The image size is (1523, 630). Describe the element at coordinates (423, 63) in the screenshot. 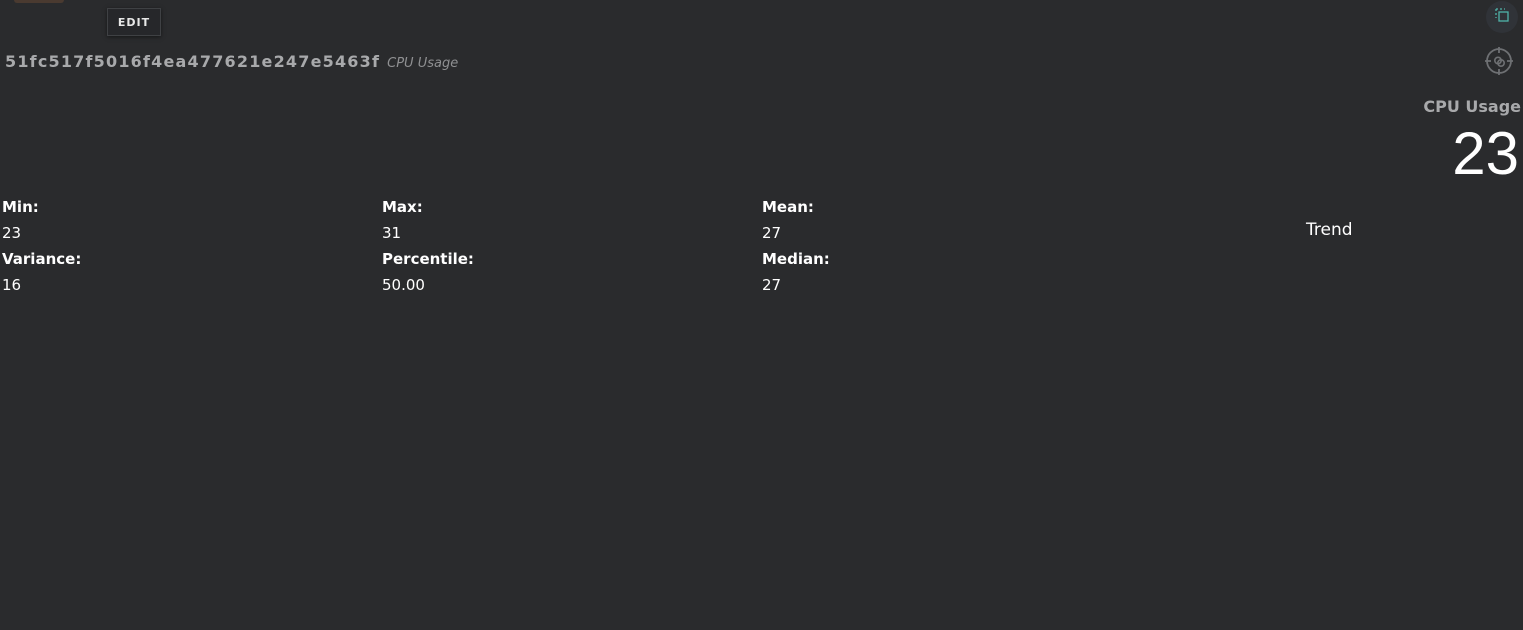

I see `metric-subtitle: CPU Usage` at that location.